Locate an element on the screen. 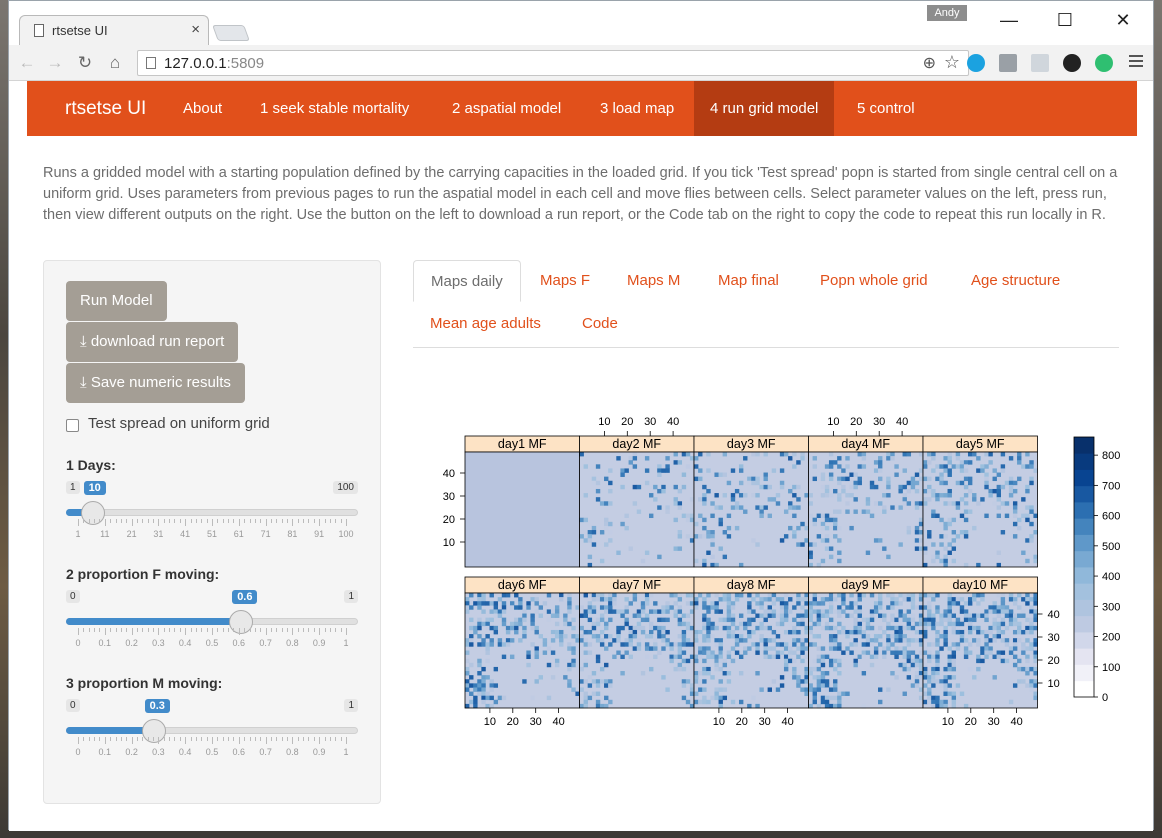 The height and width of the screenshot is (838, 1162). maximize-icon: ☐ is located at coordinates (1065, 20).